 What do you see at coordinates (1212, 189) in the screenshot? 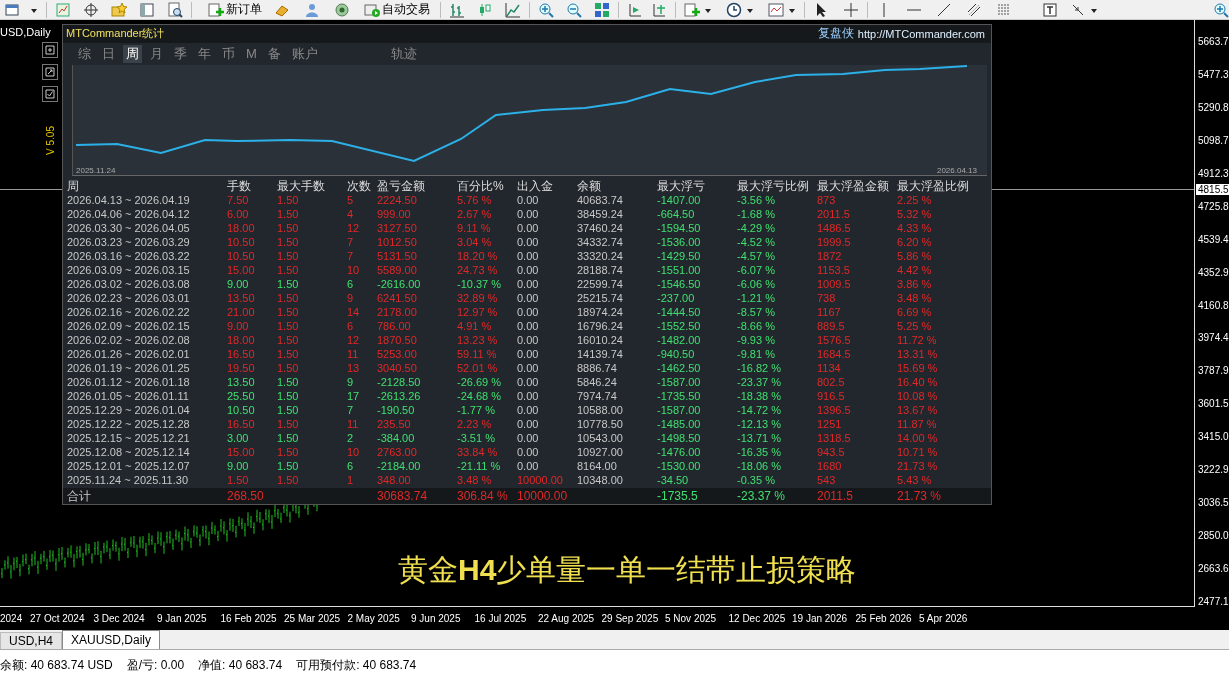
I see `current-price-label: 4815.5` at bounding box center [1212, 189].